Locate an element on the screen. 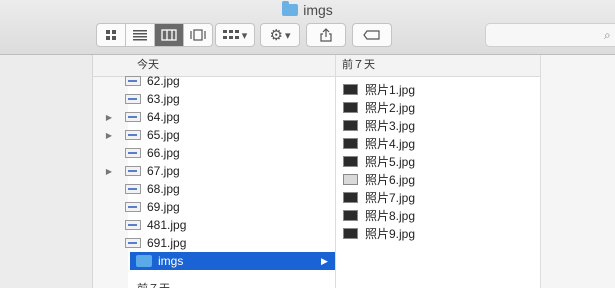  search-icon: ⌕ is located at coordinates (607, 35).